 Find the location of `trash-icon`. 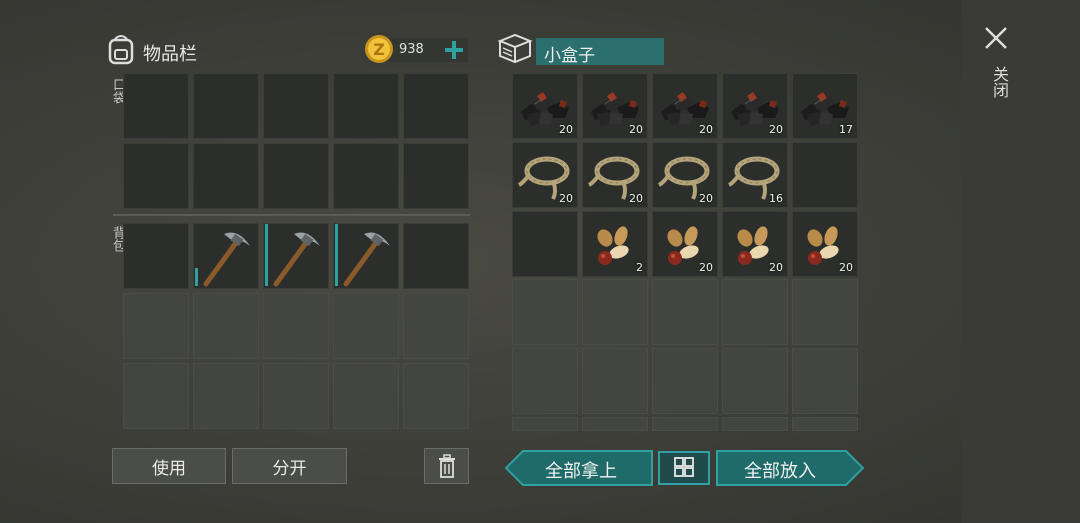

trash-icon is located at coordinates (446, 466).